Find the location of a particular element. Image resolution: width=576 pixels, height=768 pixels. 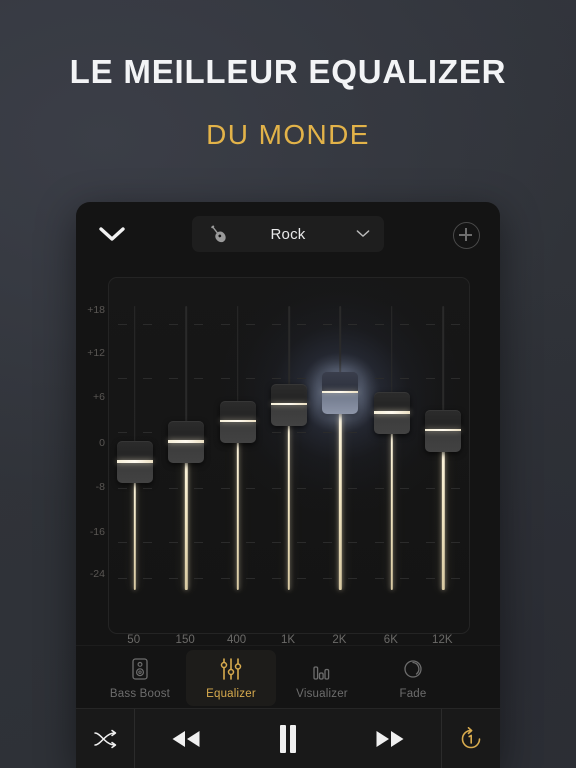

add-preset-button is located at coordinates (466, 235).